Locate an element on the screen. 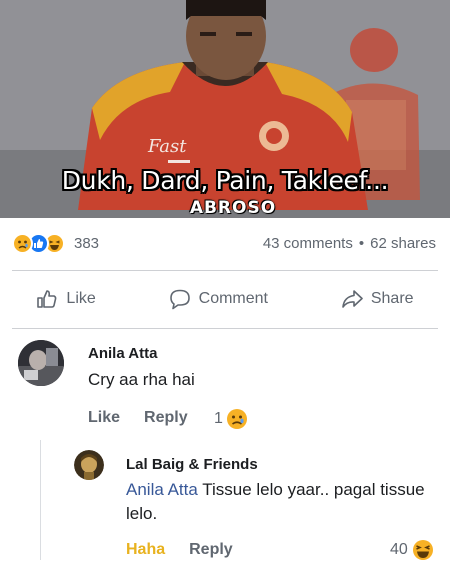 Image resolution: width=450 pixels, height=562 pixels. reply-reaction-count: 40 is located at coordinates (412, 550).